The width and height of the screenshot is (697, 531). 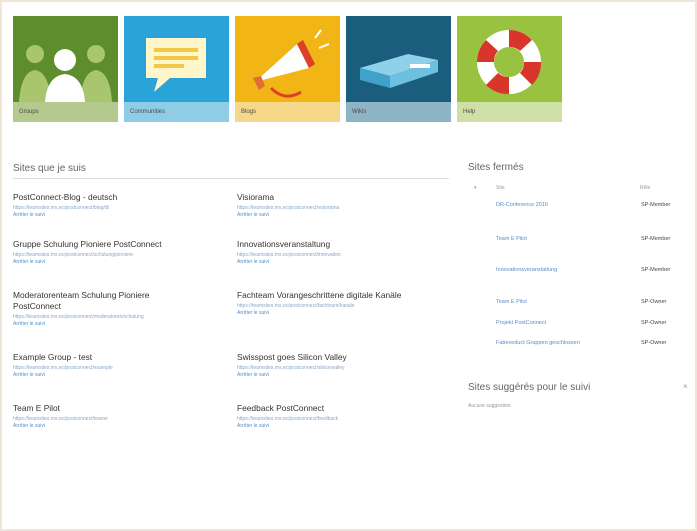 I want to click on book-icon, so click(x=398, y=59).